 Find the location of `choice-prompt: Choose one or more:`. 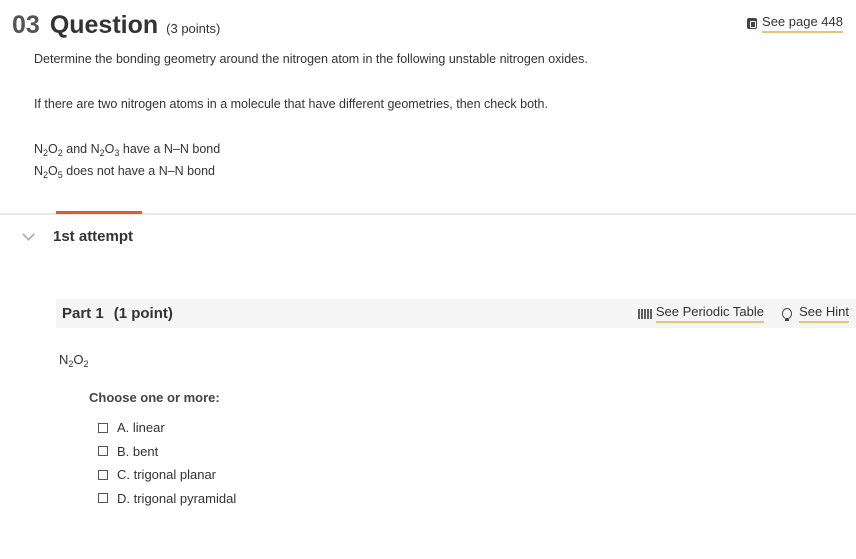

choice-prompt: Choose one or more: is located at coordinates (154, 397).